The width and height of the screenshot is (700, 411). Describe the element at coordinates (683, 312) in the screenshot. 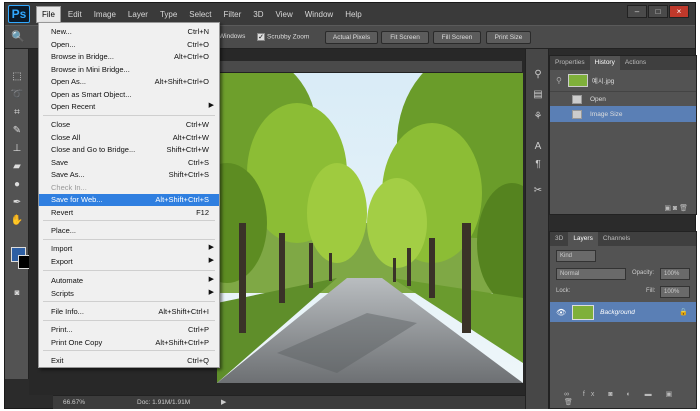

I see `layer-lock-icon: 🔒` at that location.